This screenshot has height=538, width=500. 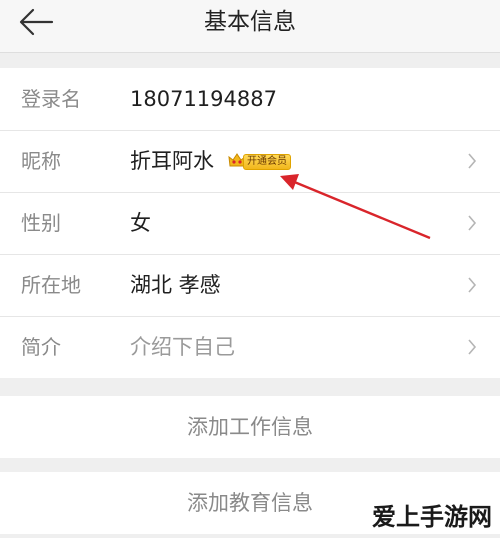 What do you see at coordinates (41, 161) in the screenshot?
I see `row-label: 昵称` at bounding box center [41, 161].